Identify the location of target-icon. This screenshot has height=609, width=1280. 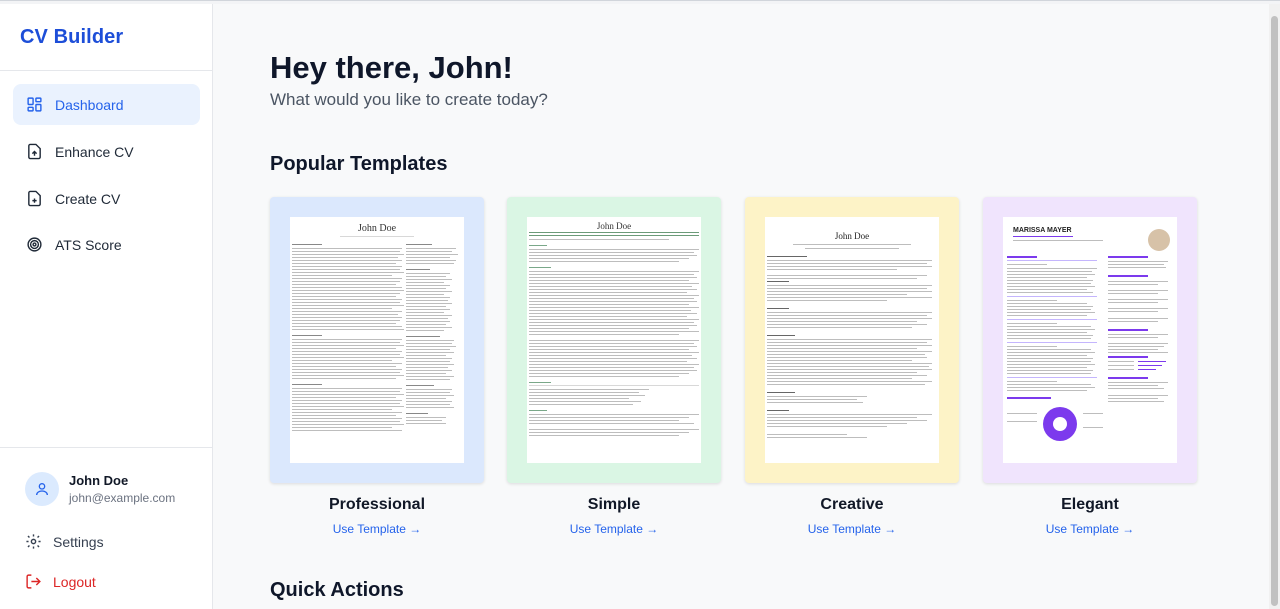
(34, 244).